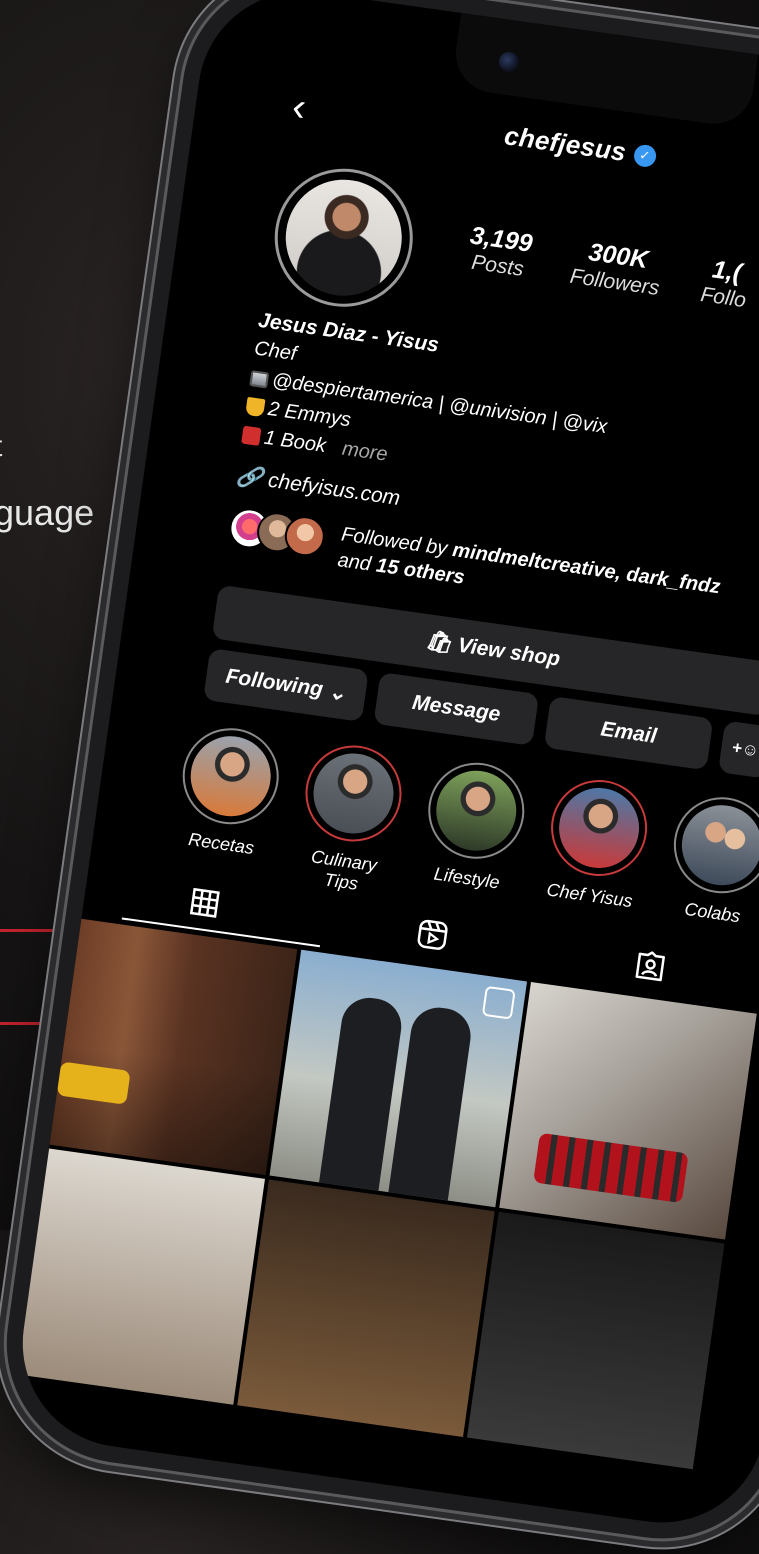  Describe the element at coordinates (357, 563) in the screenshot. I see `followed-and: and` at that location.